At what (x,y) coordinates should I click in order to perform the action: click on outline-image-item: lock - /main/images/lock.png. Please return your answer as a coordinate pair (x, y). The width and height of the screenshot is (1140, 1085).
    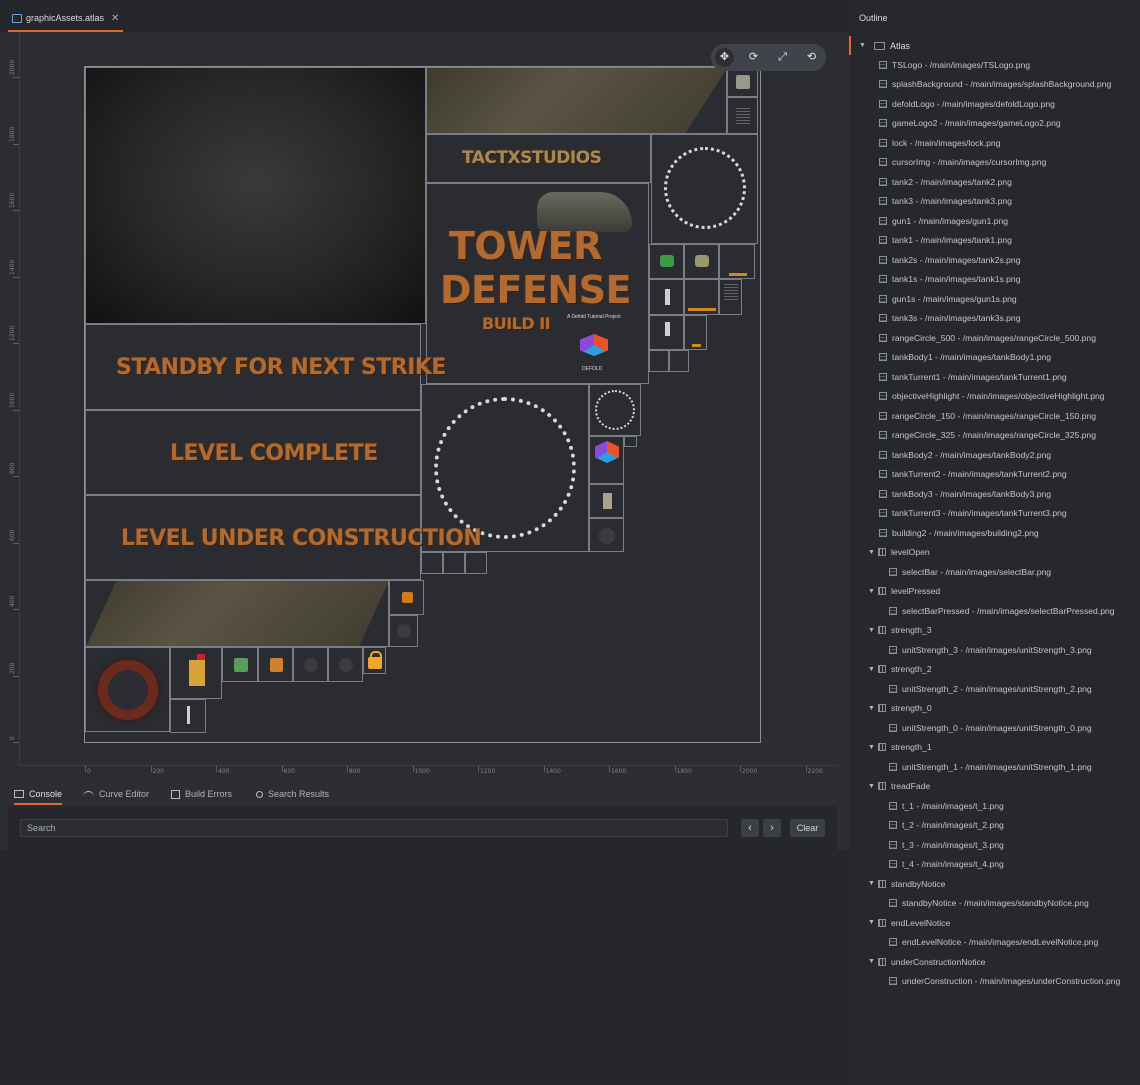
    Looking at the image, I should click on (994, 143).